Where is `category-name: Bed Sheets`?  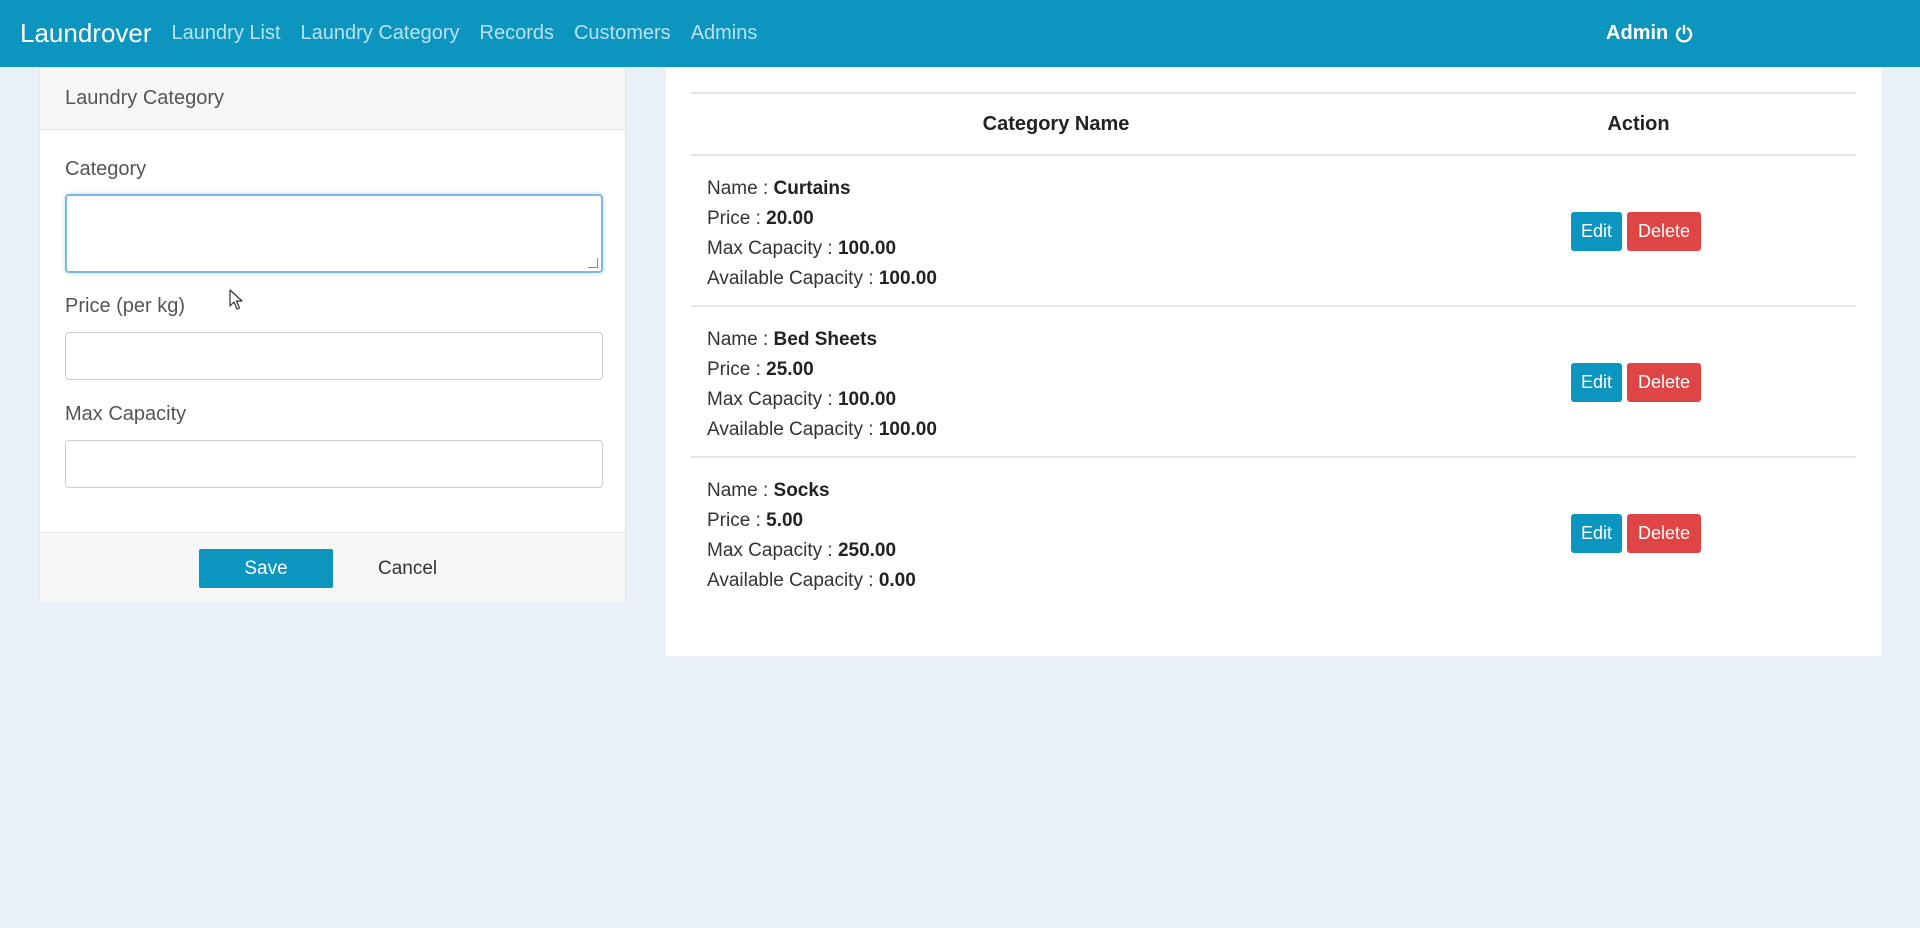 category-name: Bed Sheets is located at coordinates (825, 339).